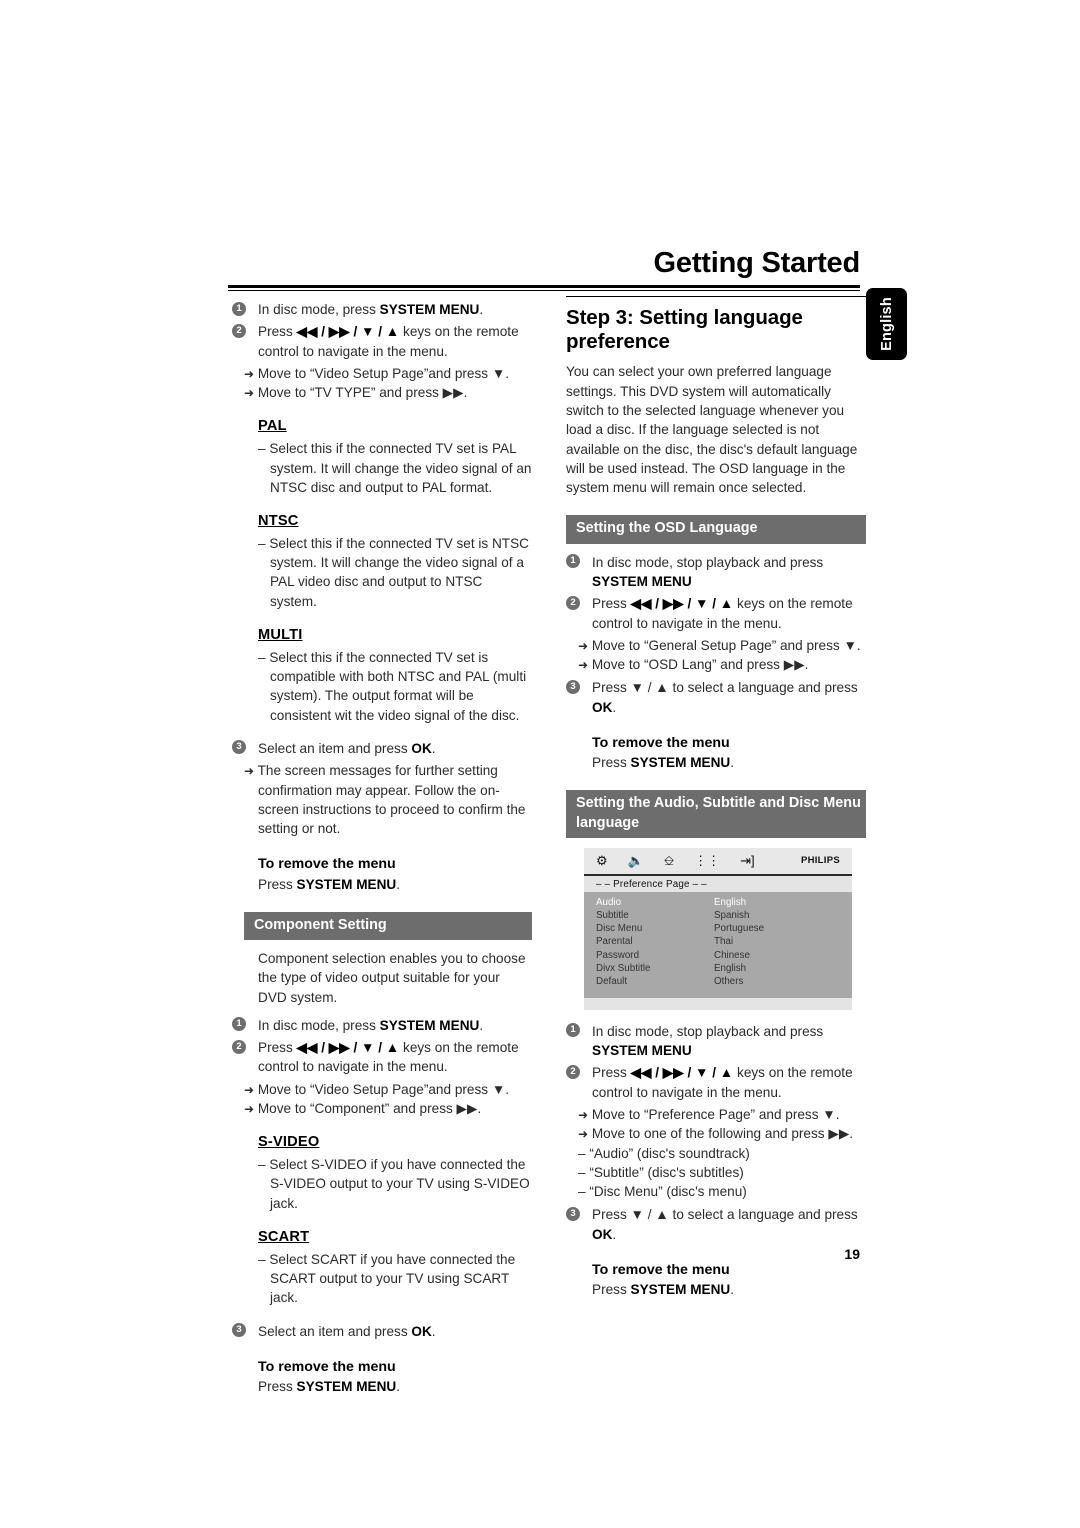  Describe the element at coordinates (544, 269) in the screenshot. I see `page-header: Getting Started` at that location.